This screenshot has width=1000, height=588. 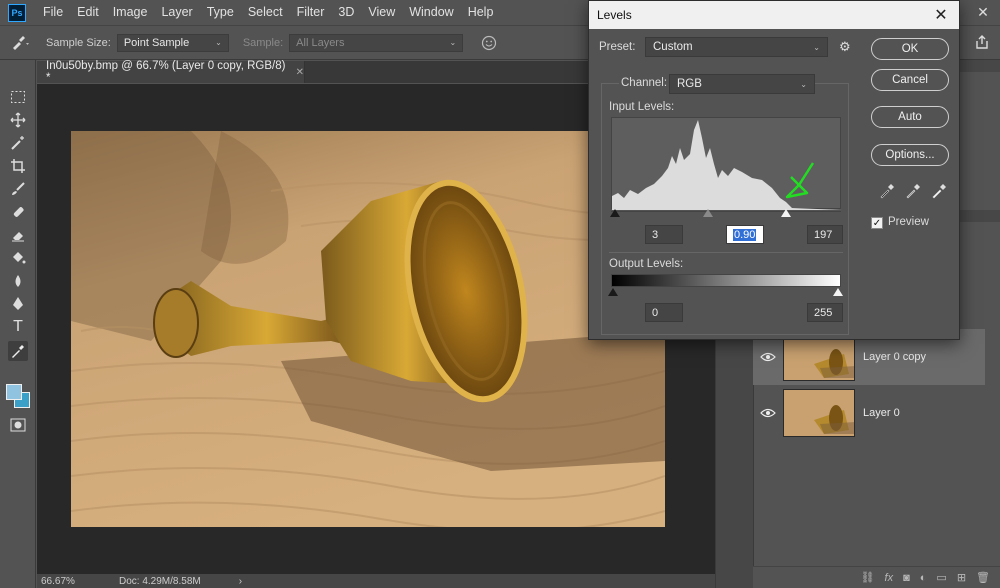 I want to click on menu-image: Image, so click(x=130, y=12).